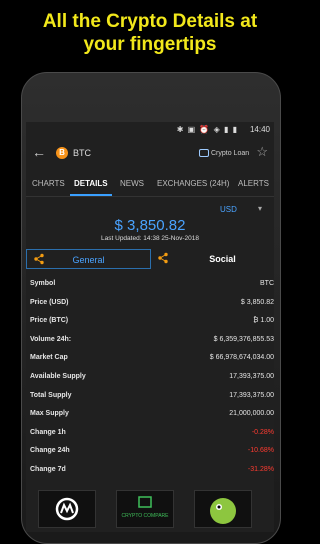  Describe the element at coordinates (259, 129) in the screenshot. I see `status-time: 14:40` at that location.